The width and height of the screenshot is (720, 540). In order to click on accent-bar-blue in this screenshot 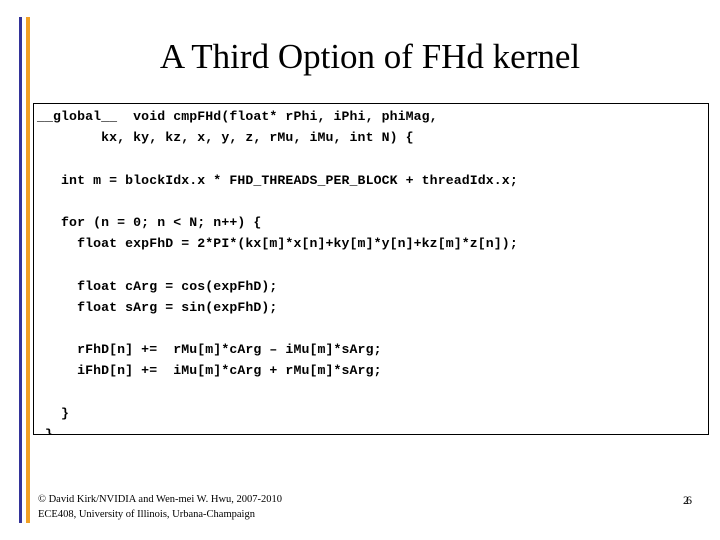, I will do `click(20, 270)`.